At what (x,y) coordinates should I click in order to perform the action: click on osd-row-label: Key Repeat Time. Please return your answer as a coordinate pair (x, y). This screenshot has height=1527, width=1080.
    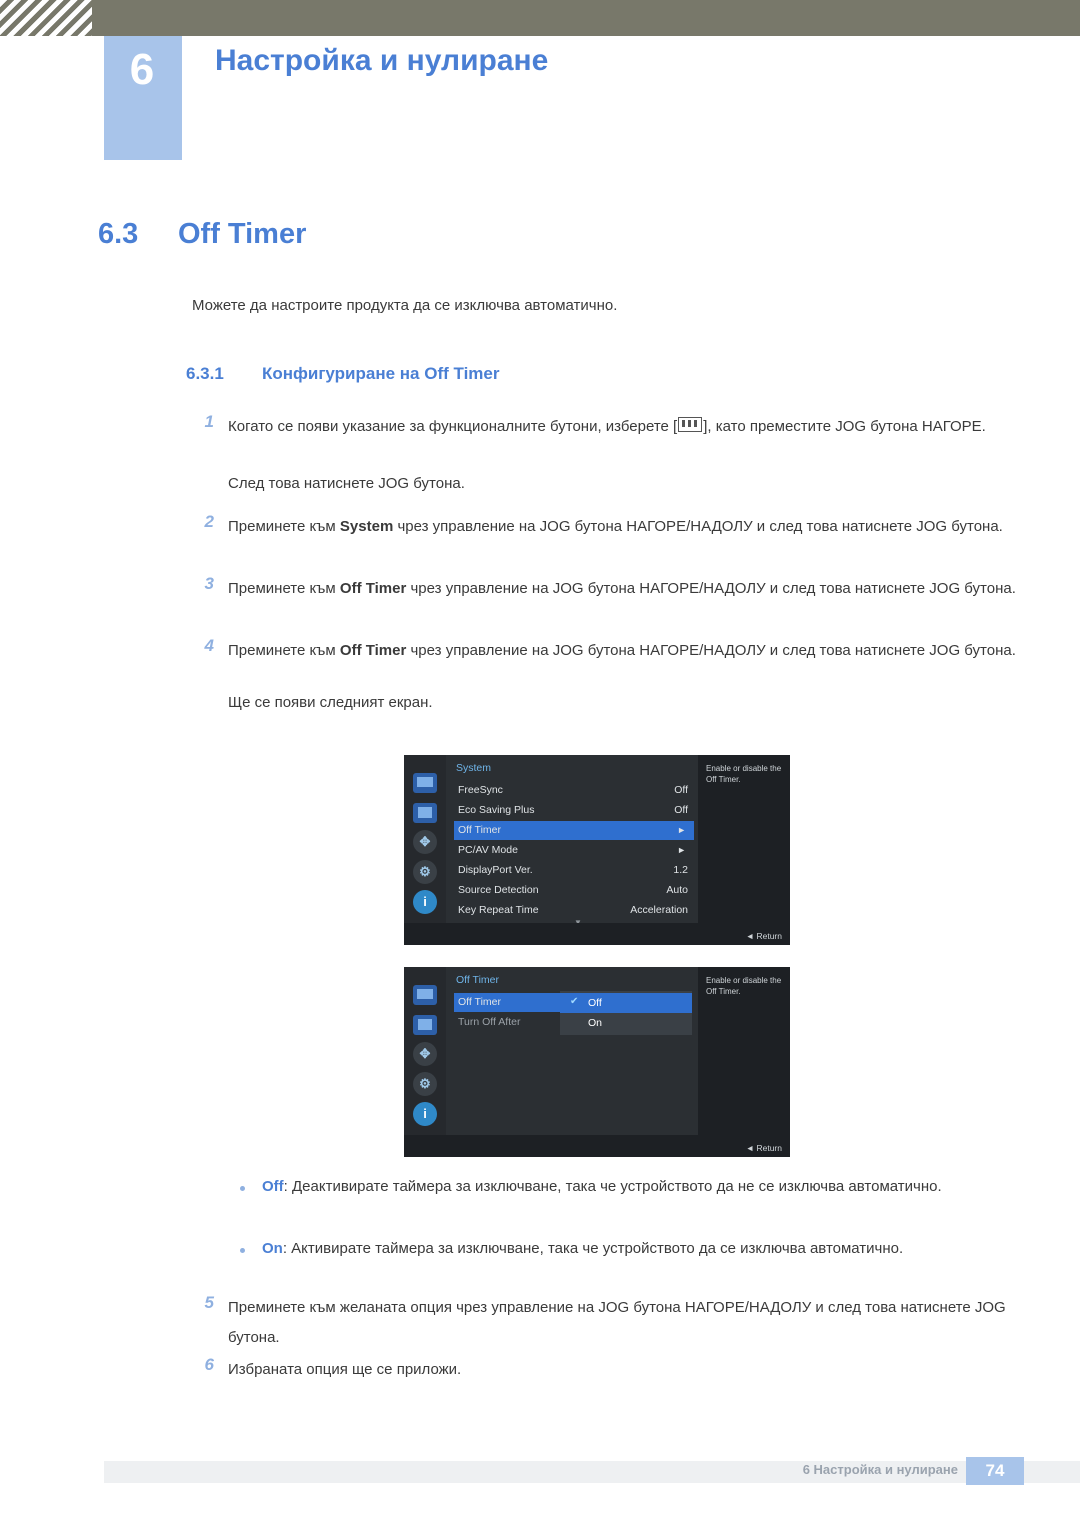
    Looking at the image, I should click on (498, 910).